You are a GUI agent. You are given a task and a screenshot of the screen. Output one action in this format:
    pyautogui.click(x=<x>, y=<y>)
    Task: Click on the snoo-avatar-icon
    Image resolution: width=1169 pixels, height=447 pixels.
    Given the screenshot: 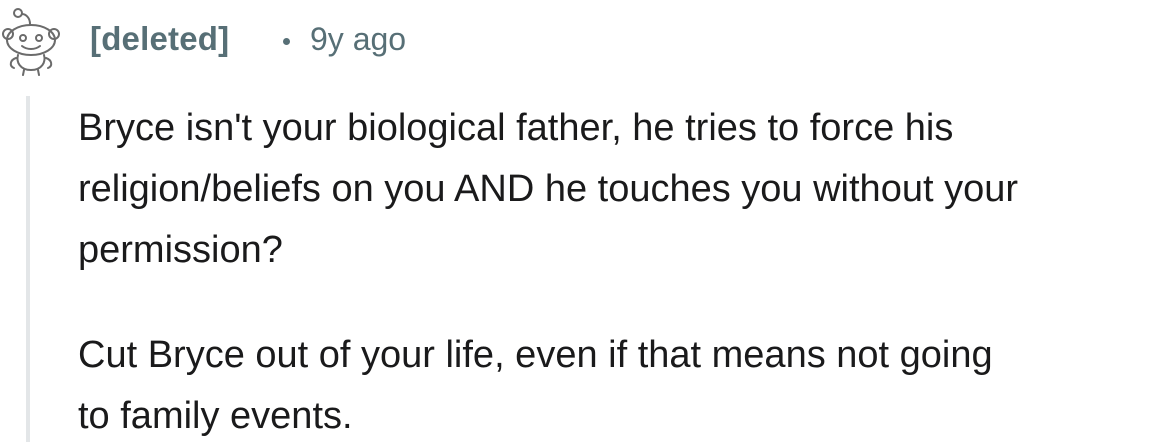 What is the action you would take?
    pyautogui.click(x=33, y=41)
    